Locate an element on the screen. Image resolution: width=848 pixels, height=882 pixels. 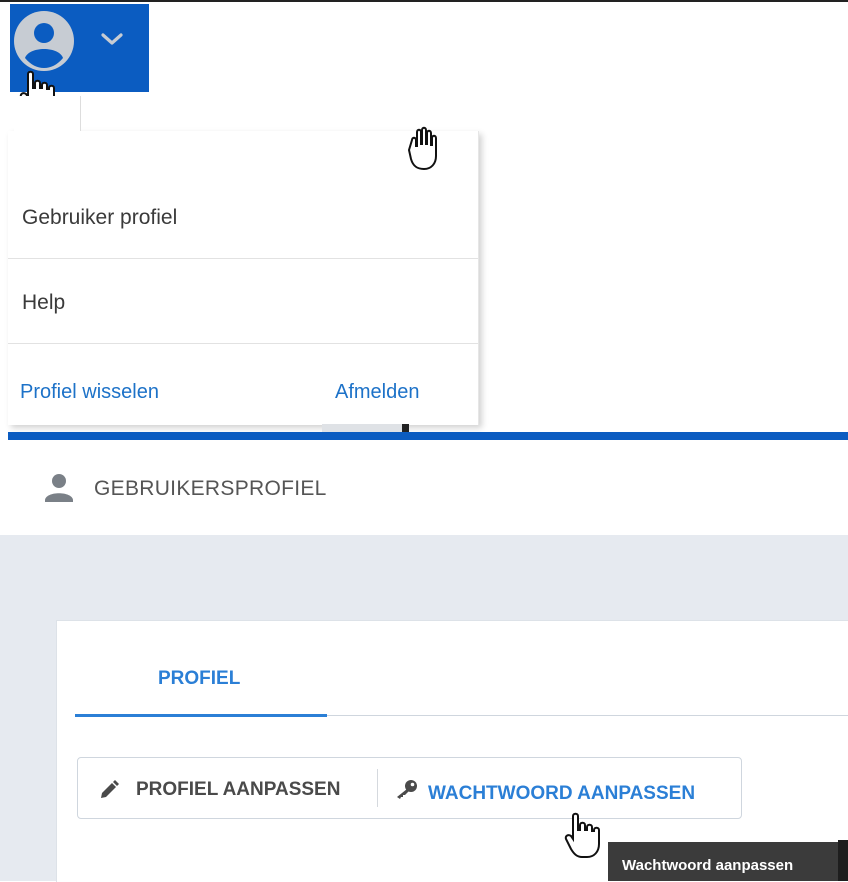
account-circle-icon is located at coordinates (44, 41).